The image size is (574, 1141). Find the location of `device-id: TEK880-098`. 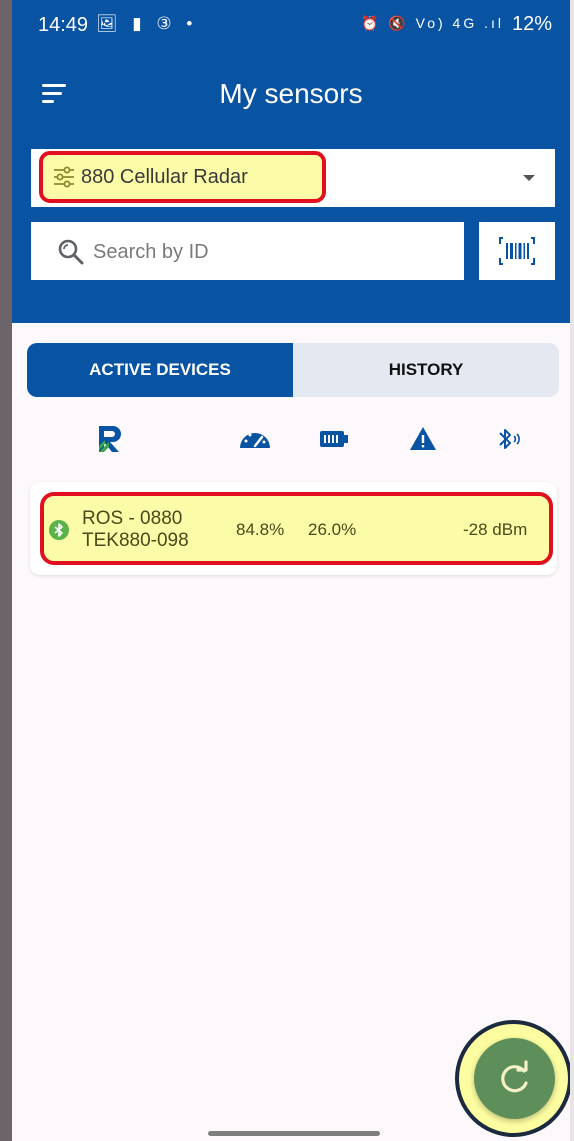

device-id: TEK880-098 is located at coordinates (135, 540).